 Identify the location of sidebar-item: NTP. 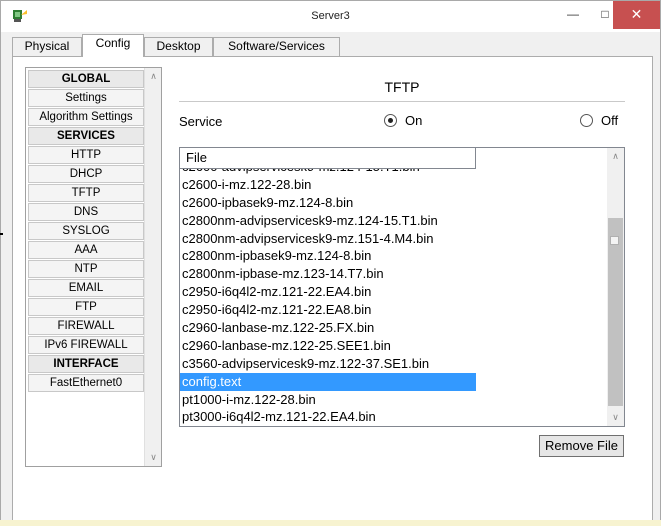
(86, 269).